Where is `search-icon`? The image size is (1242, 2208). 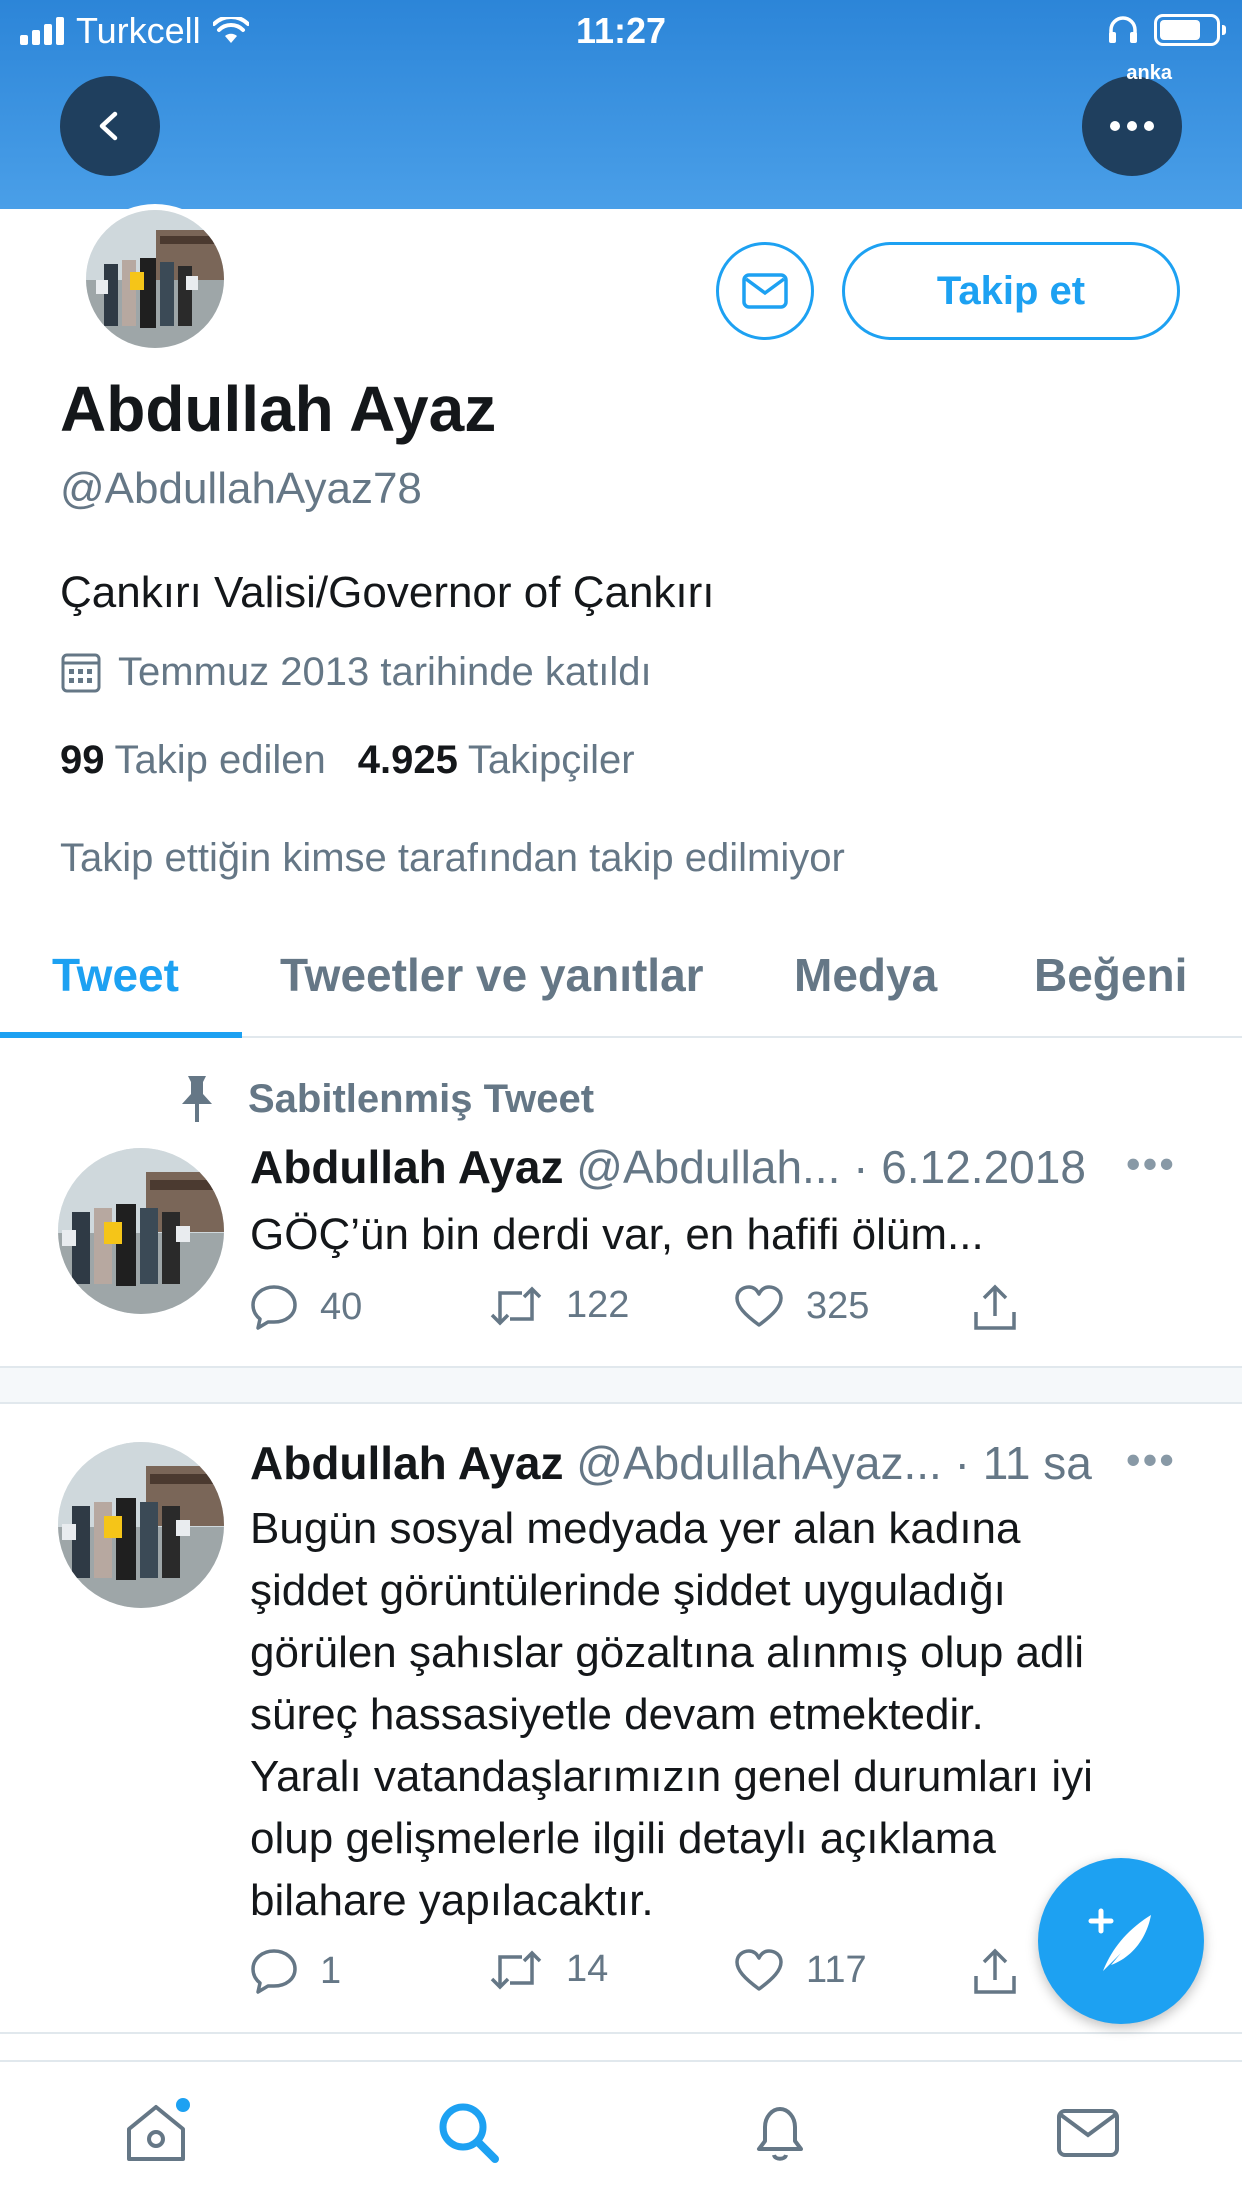
search-icon is located at coordinates (469, 2133).